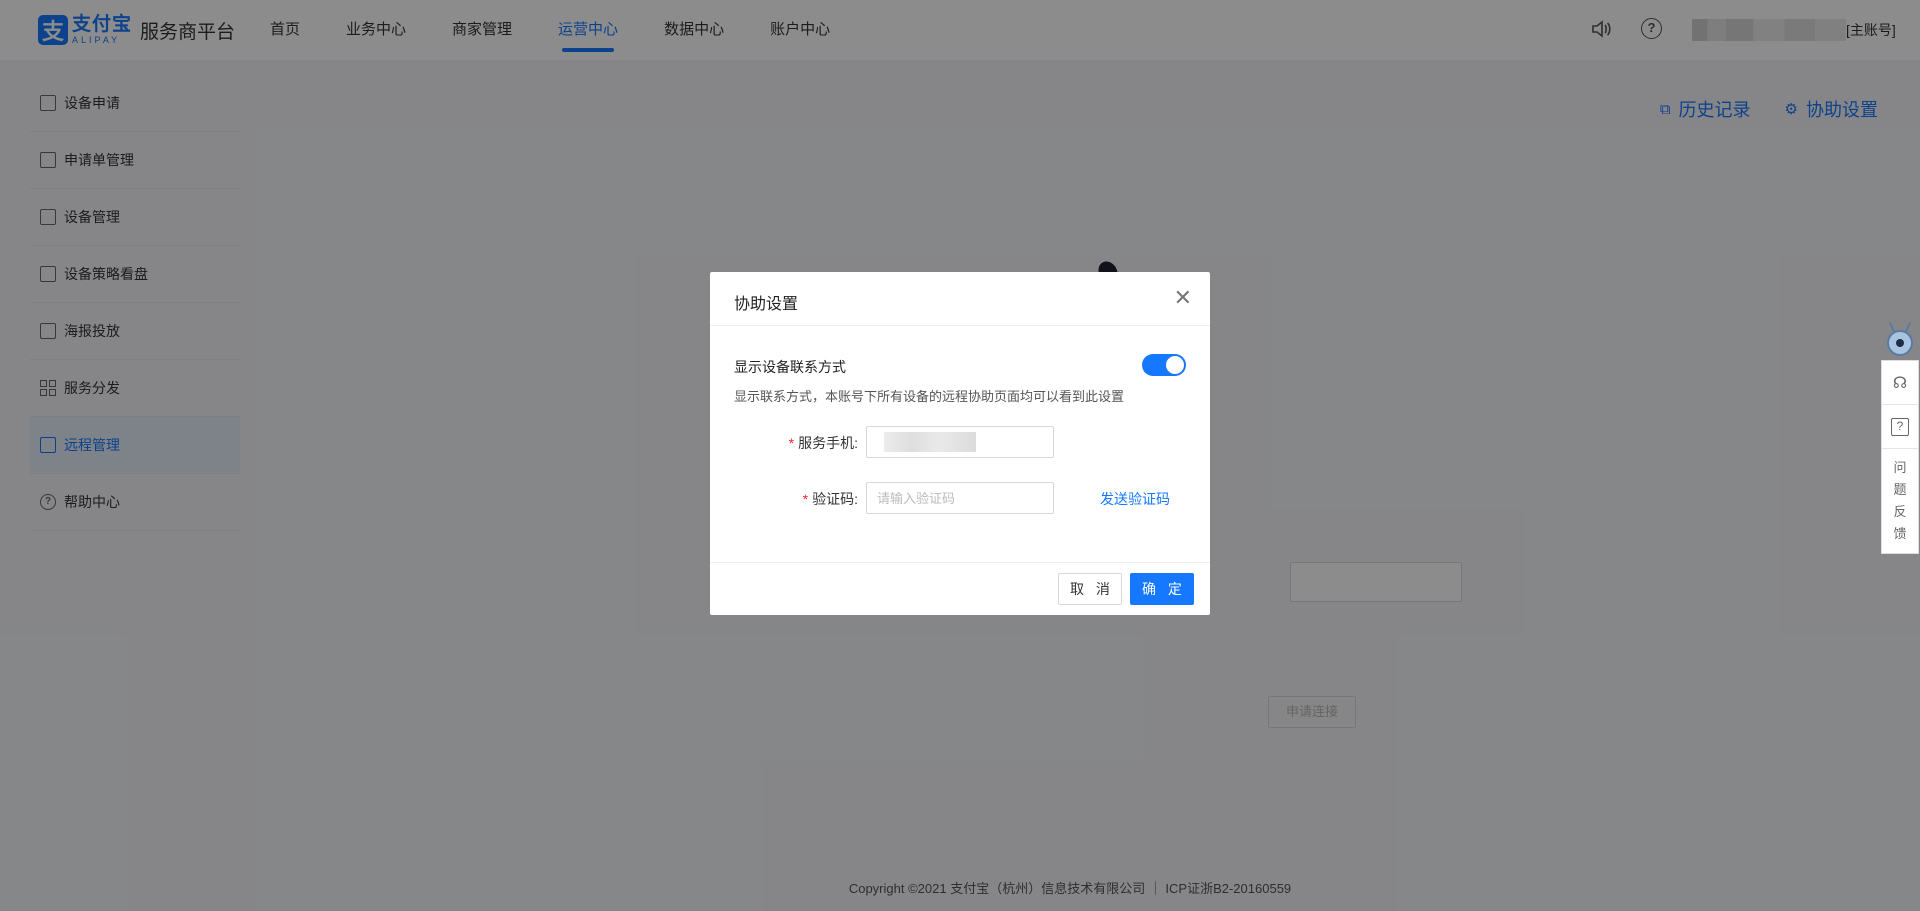 The image size is (1920, 911). I want to click on cancel-button: 取 消, so click(1090, 589).